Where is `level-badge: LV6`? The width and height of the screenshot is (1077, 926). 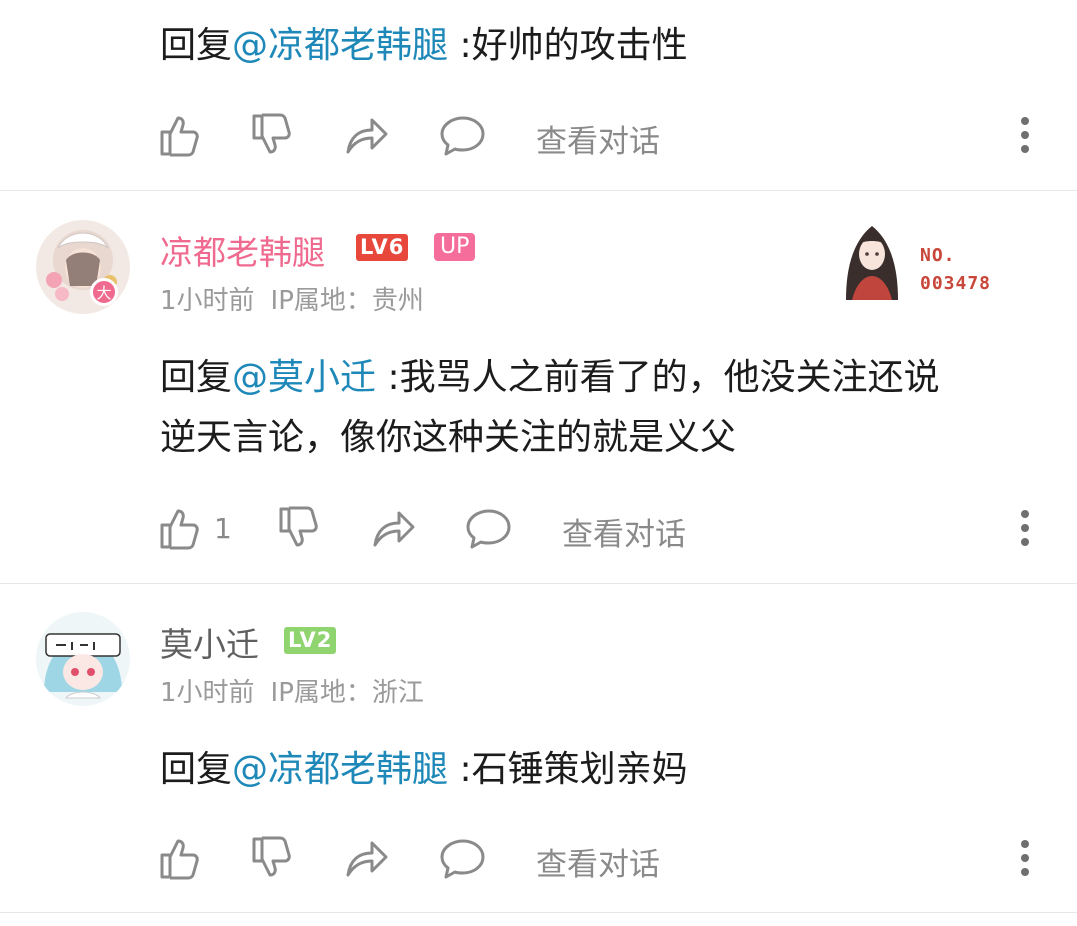
level-badge: LV6 is located at coordinates (382, 247).